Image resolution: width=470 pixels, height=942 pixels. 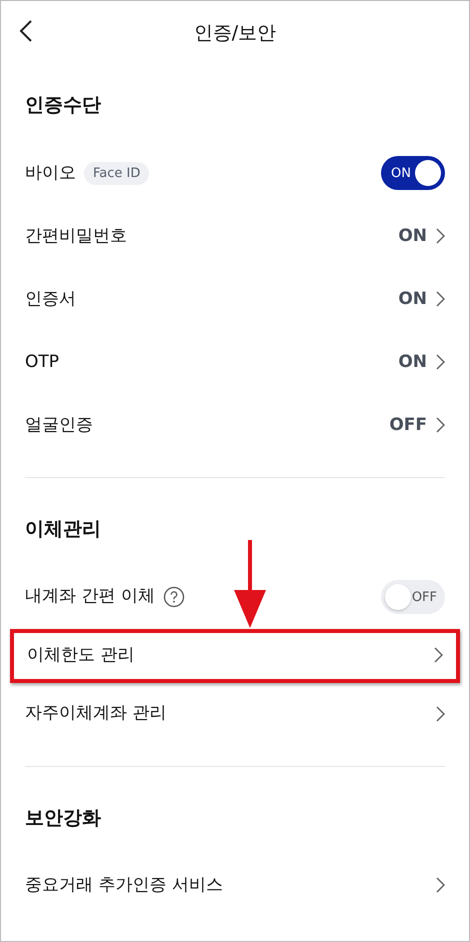 What do you see at coordinates (63, 529) in the screenshot?
I see `section-title: 이체관리` at bounding box center [63, 529].